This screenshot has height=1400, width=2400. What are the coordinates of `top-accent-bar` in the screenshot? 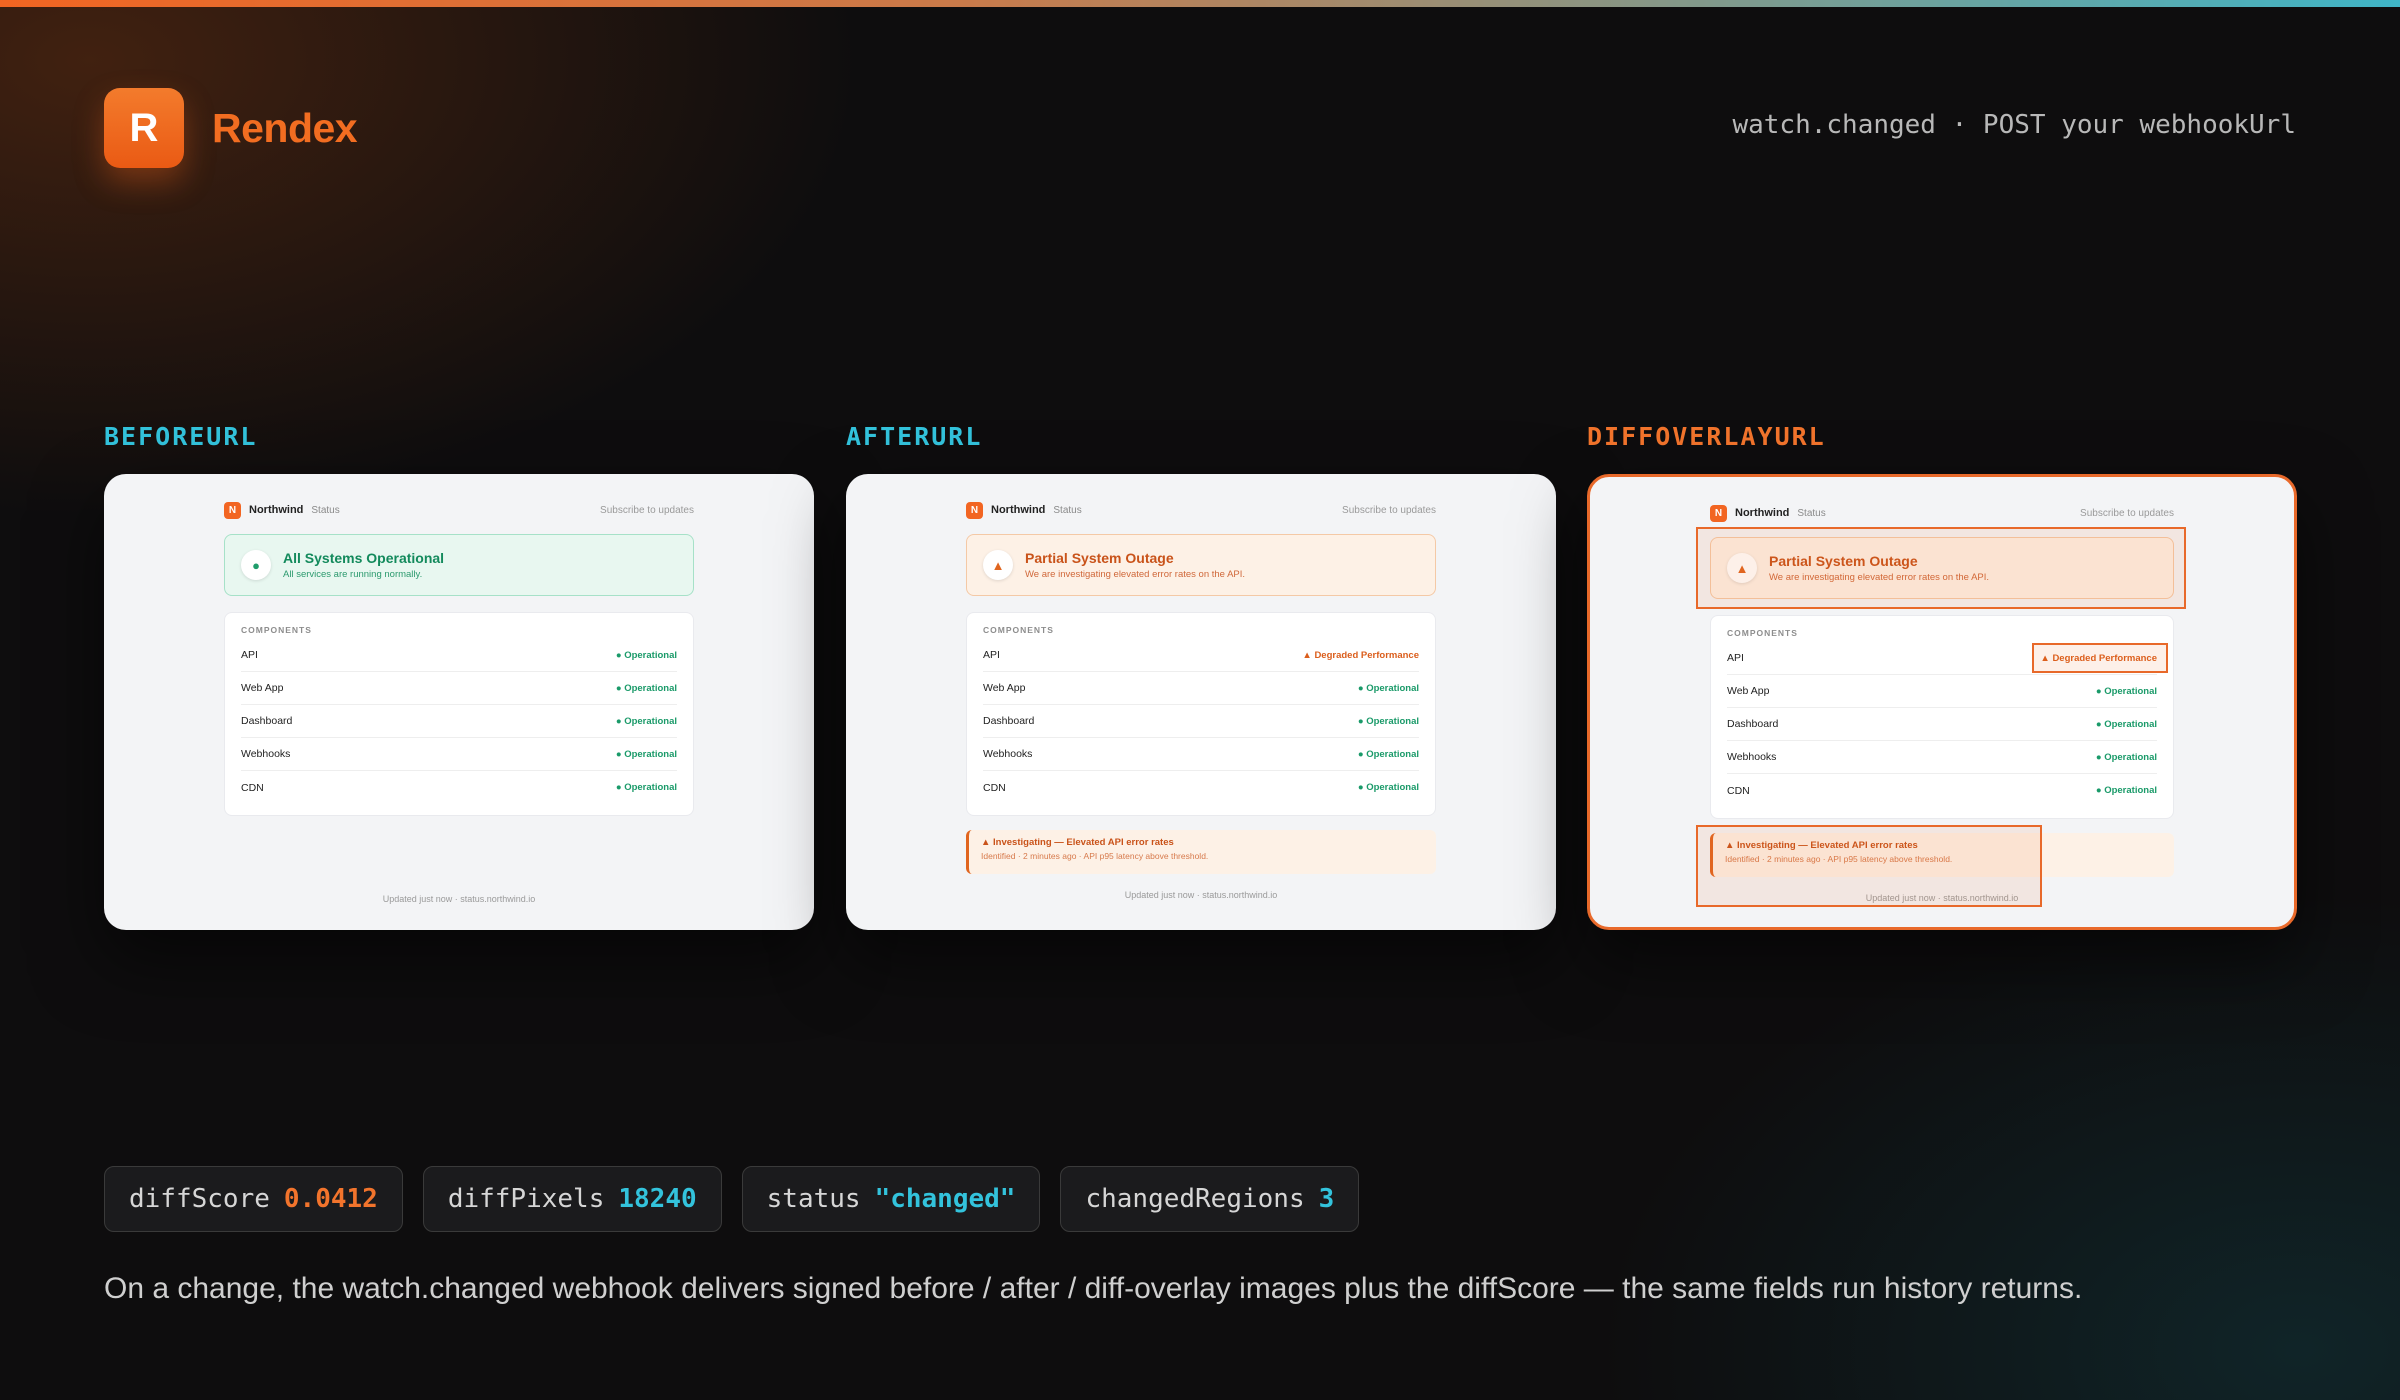 It's located at (1200, 3).